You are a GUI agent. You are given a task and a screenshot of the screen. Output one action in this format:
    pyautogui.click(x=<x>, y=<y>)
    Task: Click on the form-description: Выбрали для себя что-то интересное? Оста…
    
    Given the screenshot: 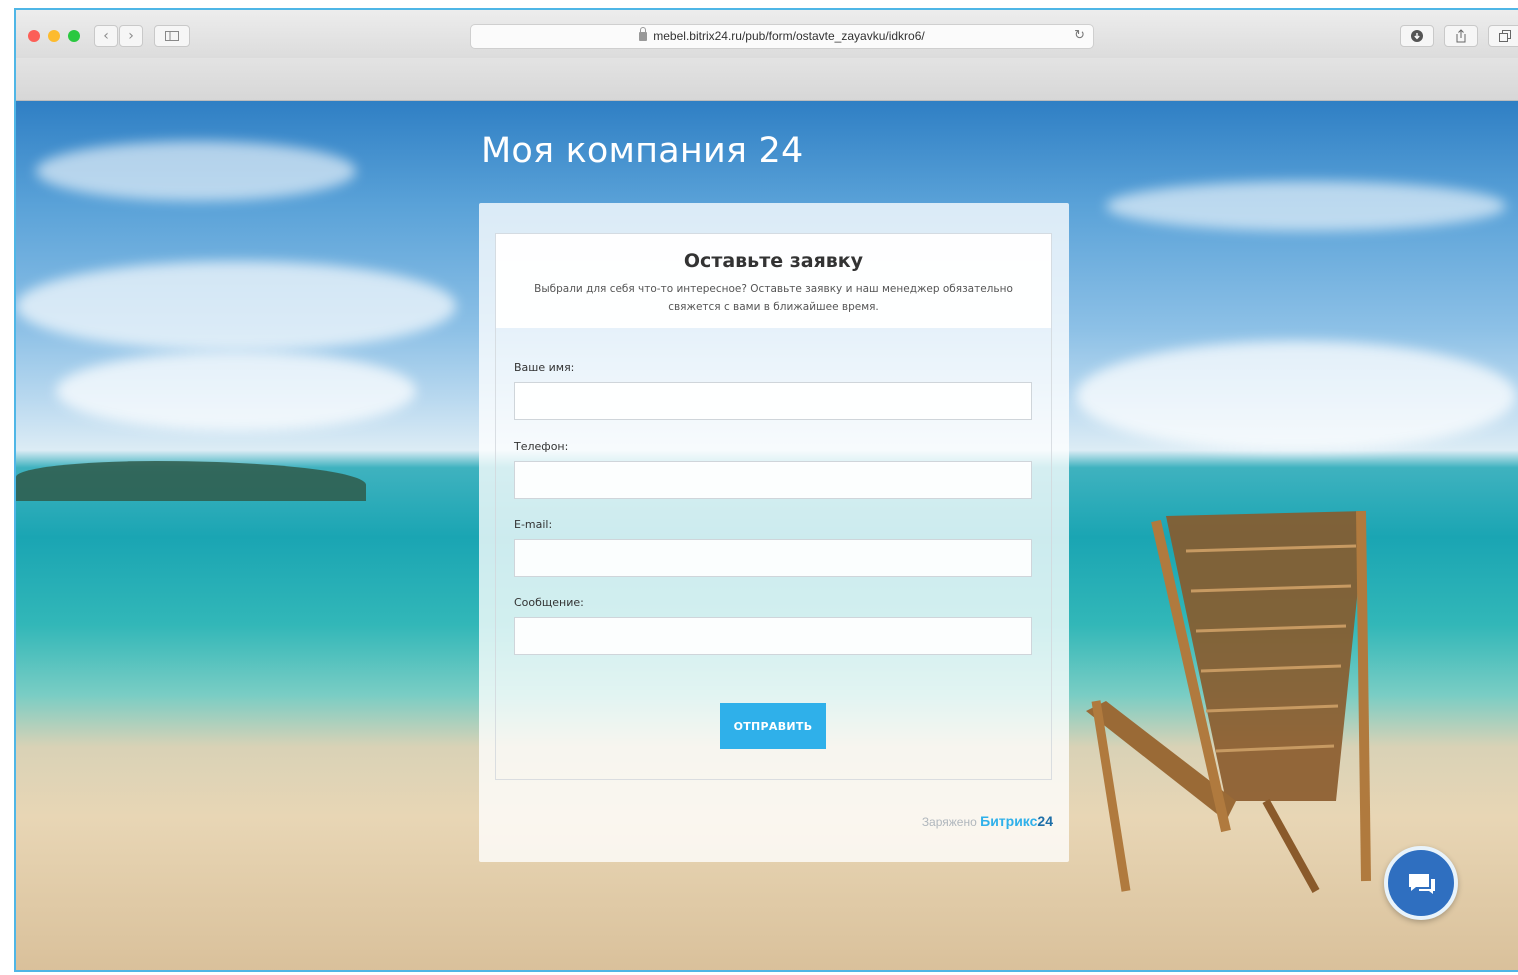 What is the action you would take?
    pyautogui.click(x=773, y=298)
    